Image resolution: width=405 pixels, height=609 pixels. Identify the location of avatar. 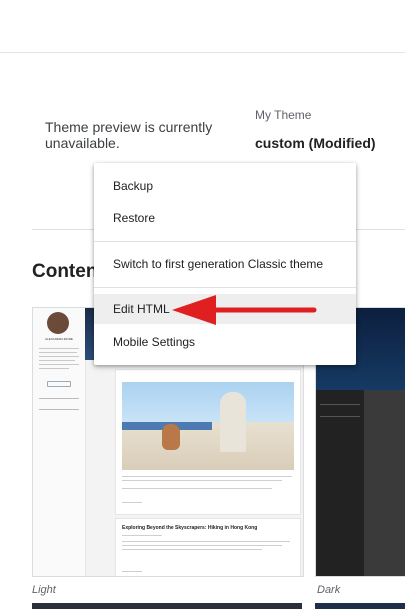
(58, 323).